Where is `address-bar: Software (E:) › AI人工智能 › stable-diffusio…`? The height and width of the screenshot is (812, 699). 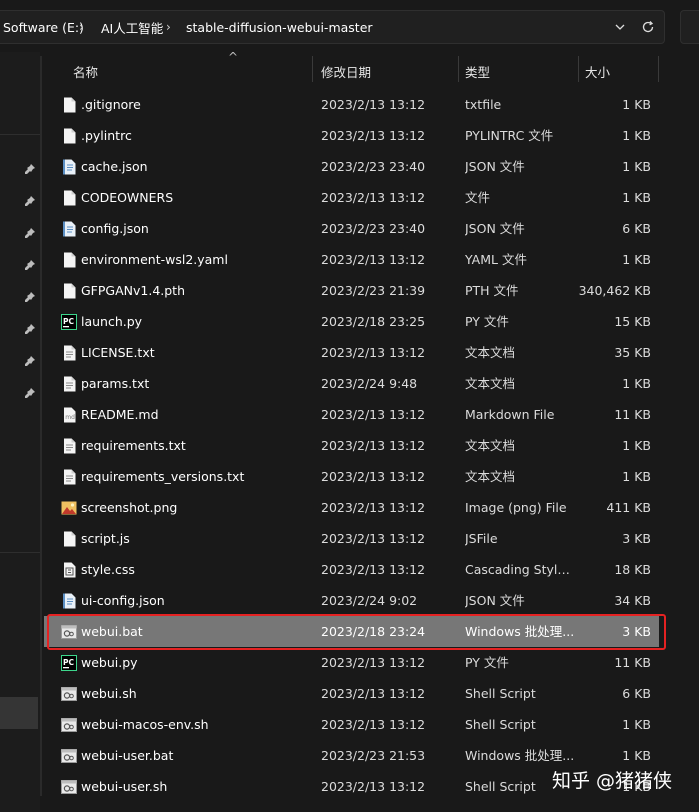 address-bar: Software (E:) › AI人工智能 › stable-diffusio… is located at coordinates (332, 27).